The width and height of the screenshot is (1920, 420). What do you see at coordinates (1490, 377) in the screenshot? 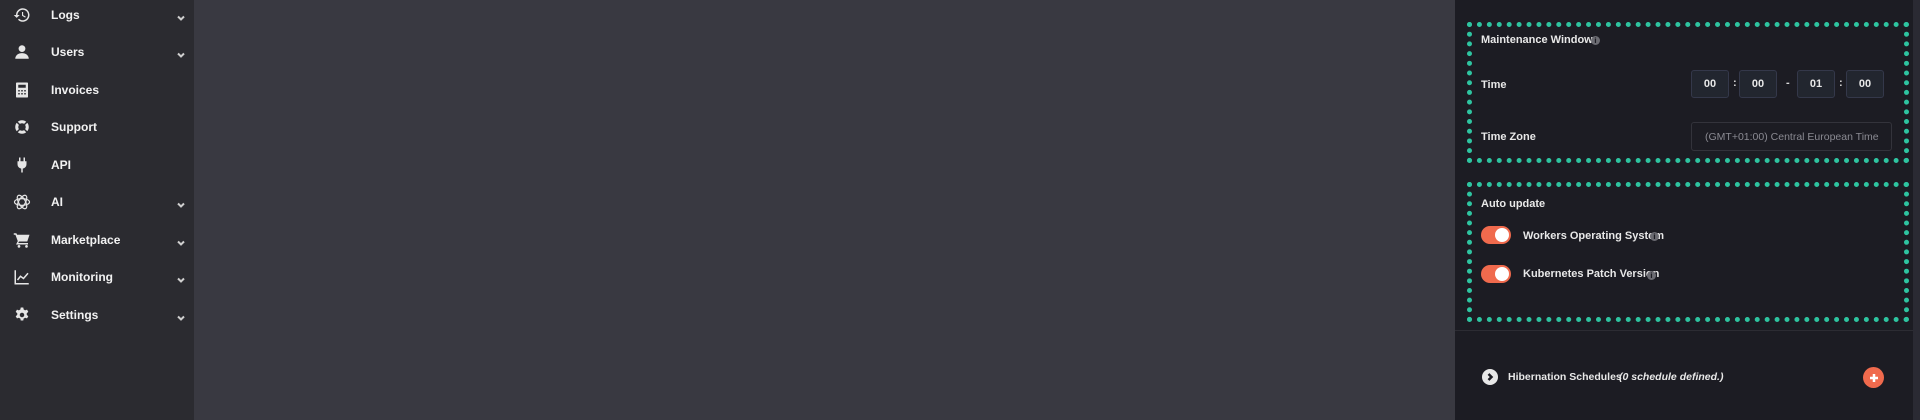
I see `chevron-right-icon` at bounding box center [1490, 377].